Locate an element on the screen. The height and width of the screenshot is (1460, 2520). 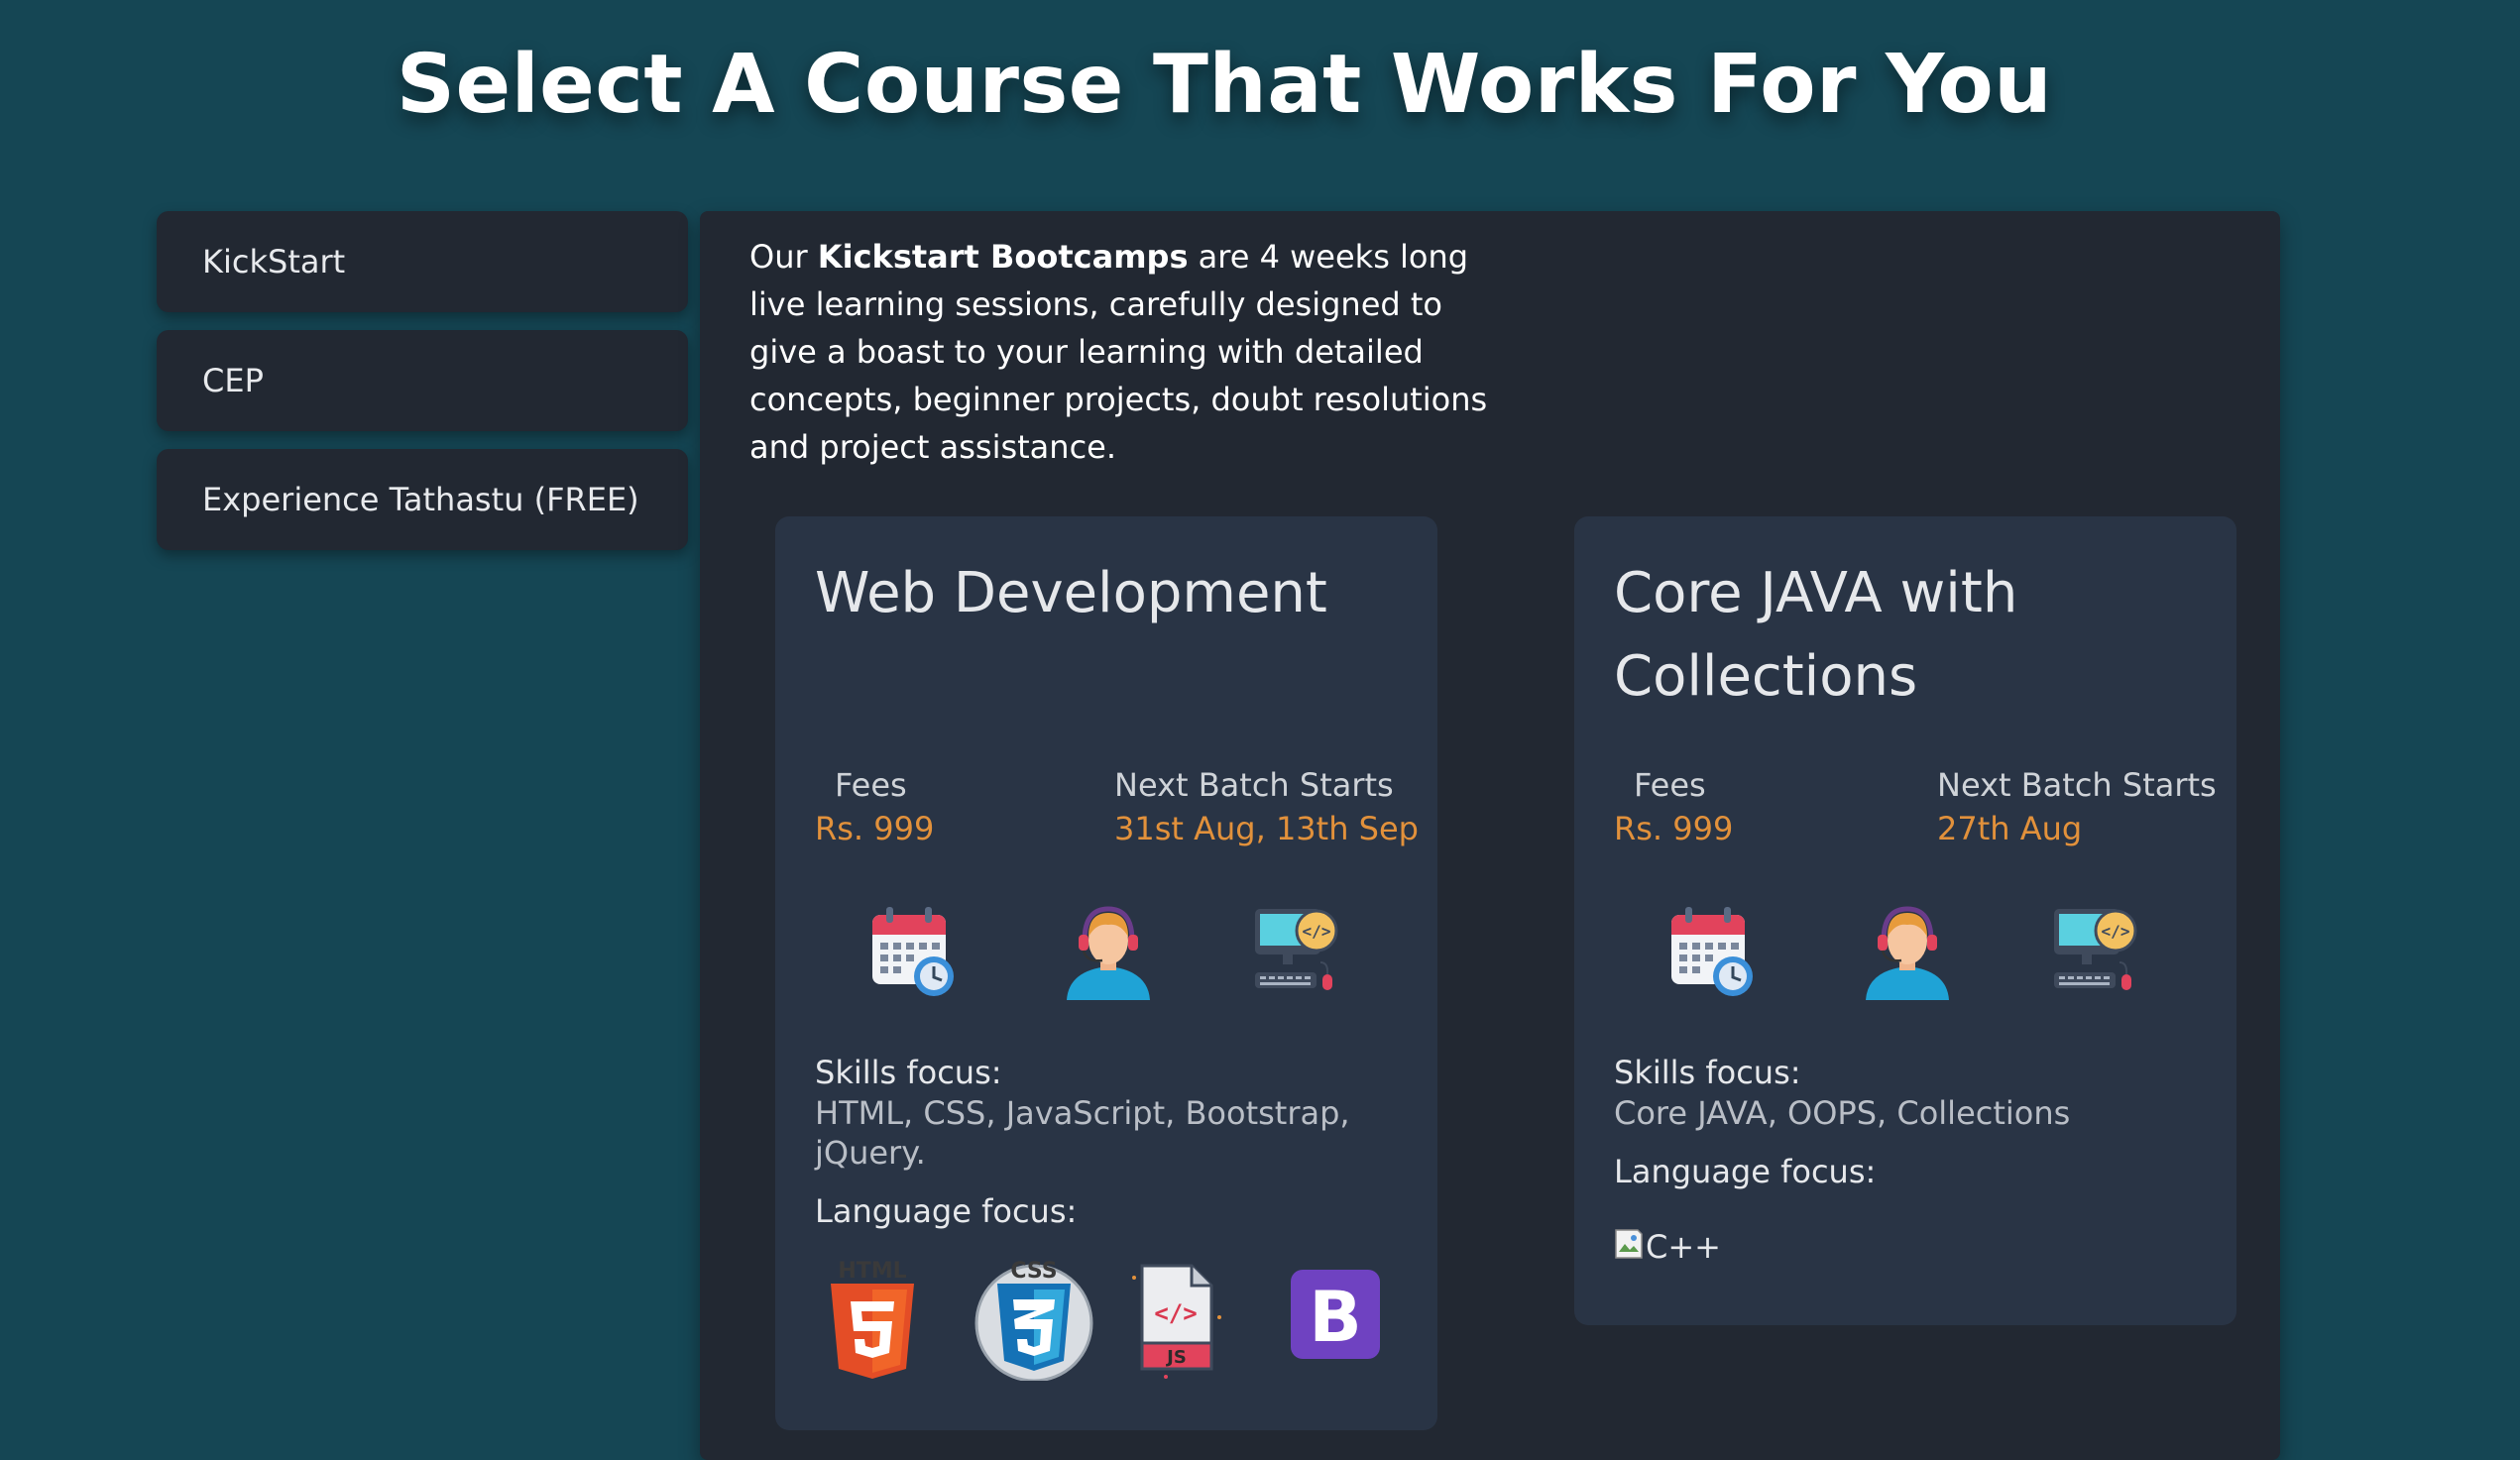
css-logo-text: CSS is located at coordinates (1033, 1272).